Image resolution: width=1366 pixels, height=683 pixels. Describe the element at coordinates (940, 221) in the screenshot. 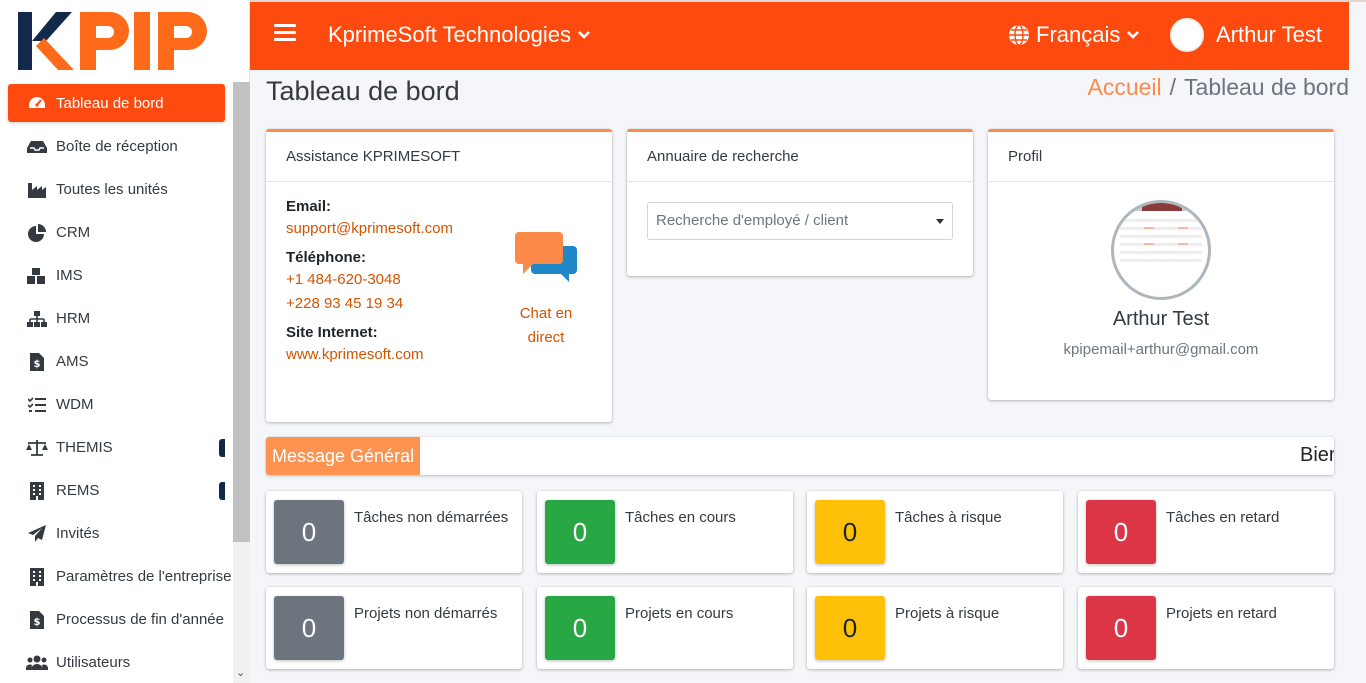

I see `dropdown-caret-icon` at that location.